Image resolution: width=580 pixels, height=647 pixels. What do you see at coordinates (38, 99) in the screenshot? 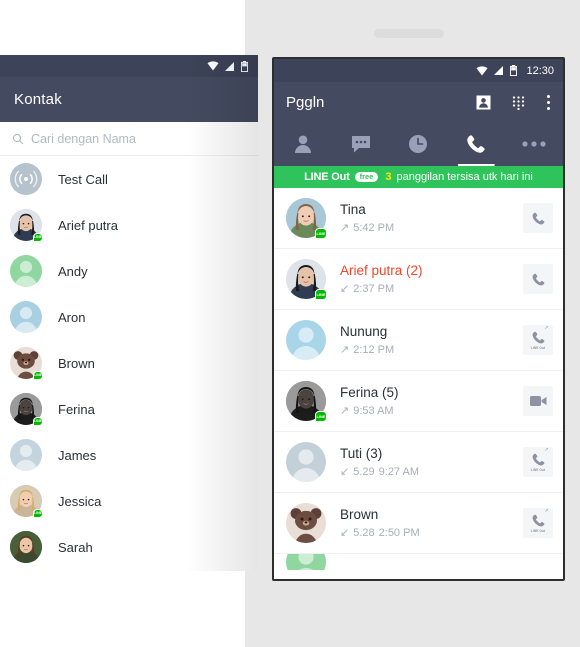
I see `page-title: Kontak` at bounding box center [38, 99].